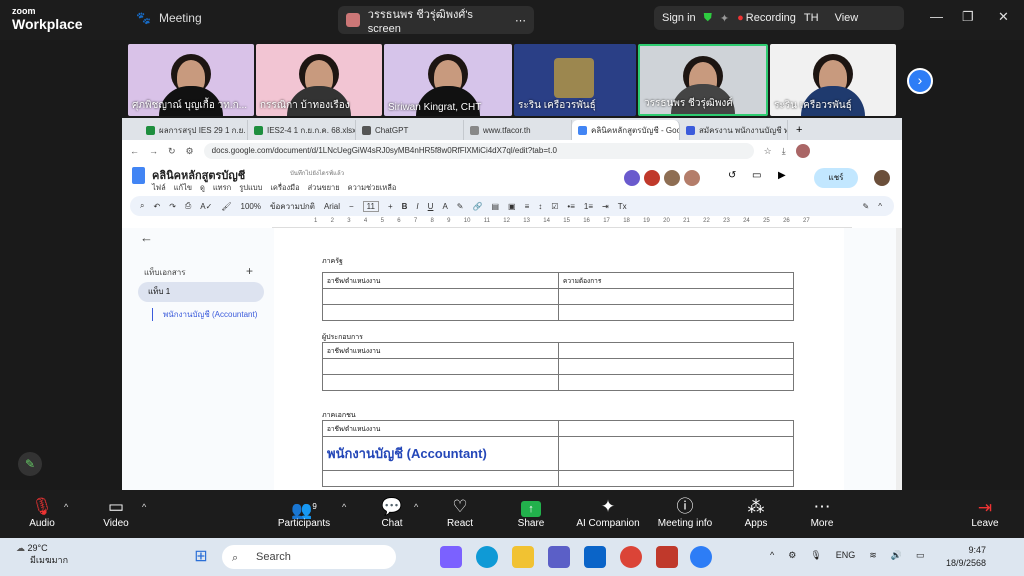 This screenshot has width=1024, height=576. I want to click on clear-format-icon: Tx, so click(622, 206).